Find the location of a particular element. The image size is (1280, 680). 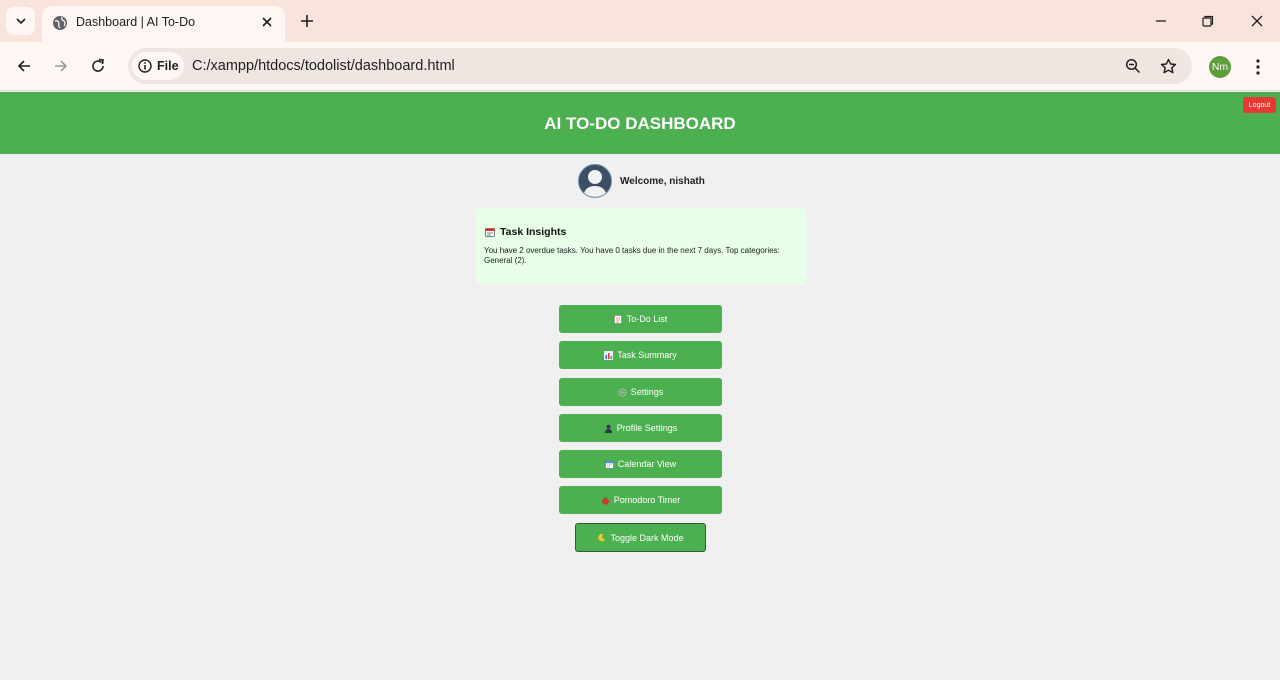

profile-settings-button: Profile Settings is located at coordinates (640, 428).